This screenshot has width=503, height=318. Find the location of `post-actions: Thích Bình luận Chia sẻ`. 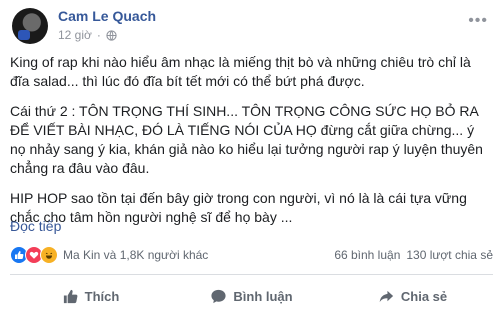

post-actions: Thích Bình luận Chia sẻ is located at coordinates (251, 296).